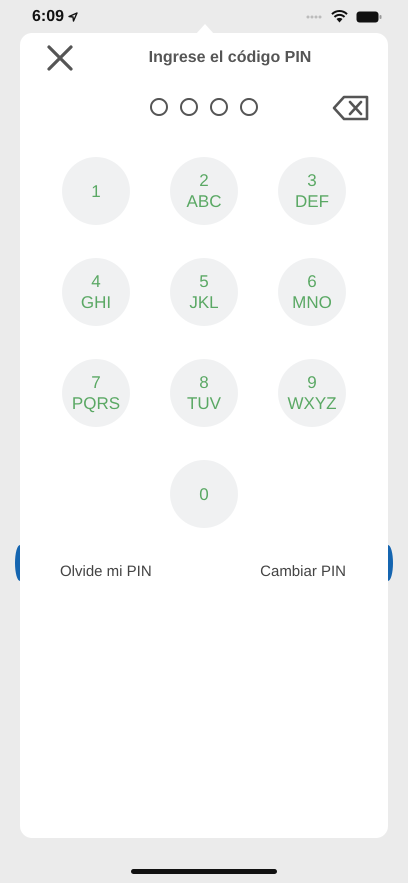 The height and width of the screenshot is (883, 408). Describe the element at coordinates (96, 292) in the screenshot. I see `keypad-key: 4 GHI` at that location.